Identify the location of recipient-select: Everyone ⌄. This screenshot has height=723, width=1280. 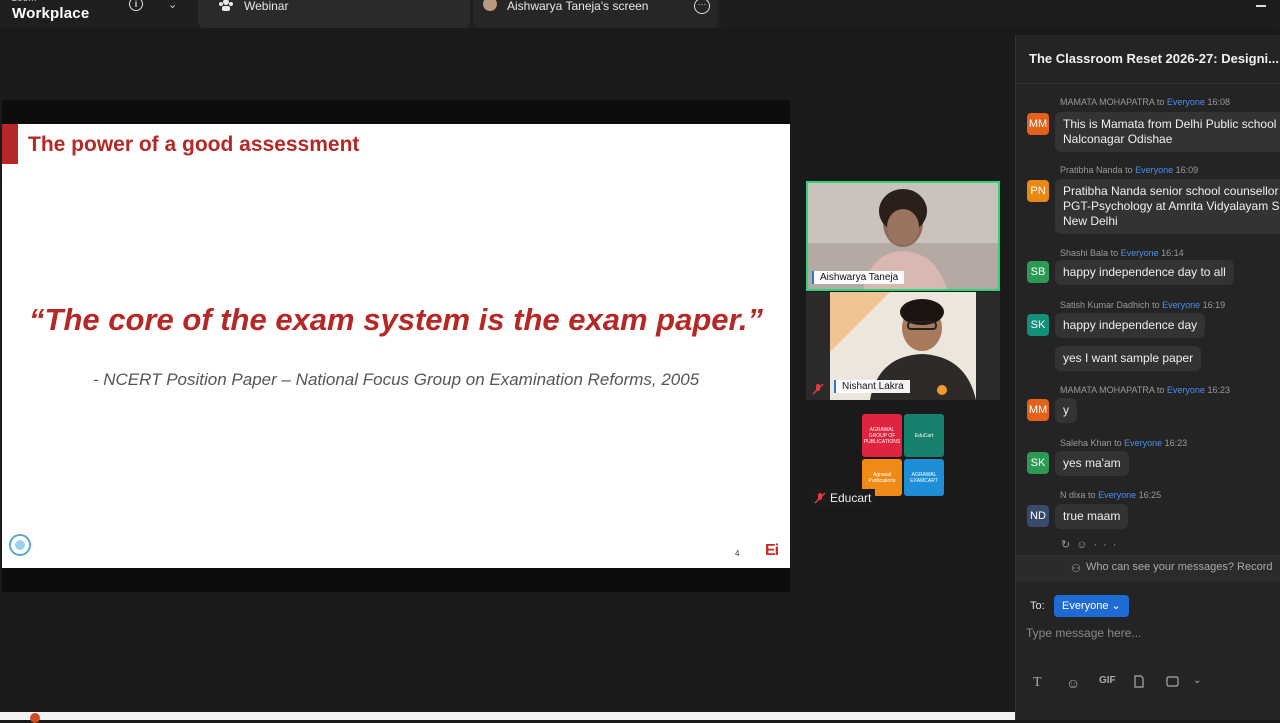
(1091, 606).